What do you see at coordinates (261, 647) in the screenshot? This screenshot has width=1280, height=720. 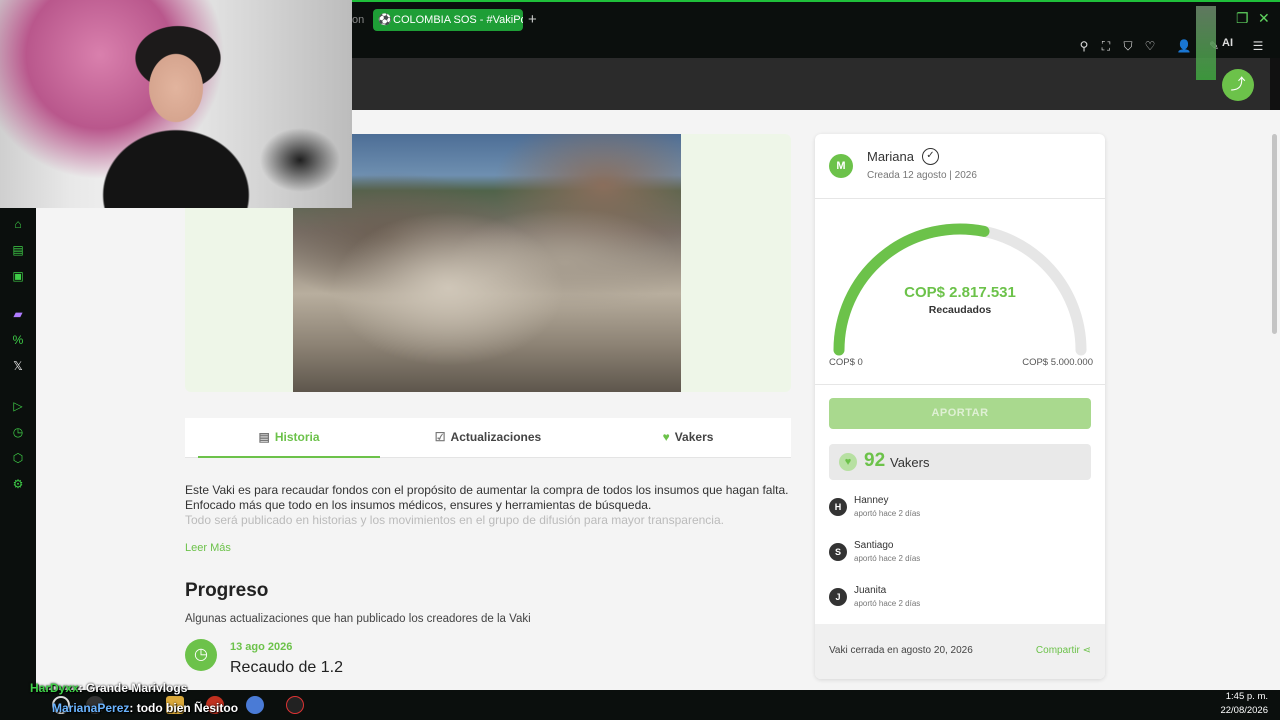 I see `update-date: 13 ago 2026` at bounding box center [261, 647].